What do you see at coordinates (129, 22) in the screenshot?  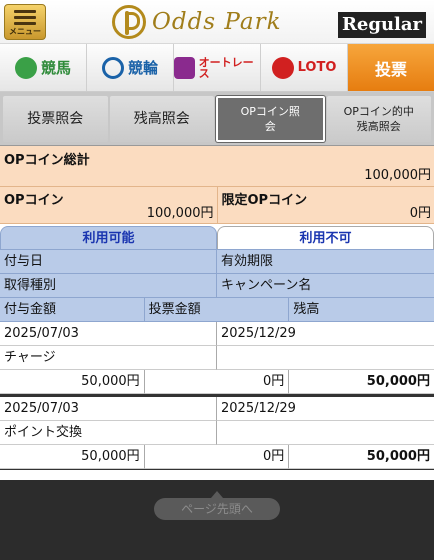 I see `odds-park-logo-icon` at bounding box center [129, 22].